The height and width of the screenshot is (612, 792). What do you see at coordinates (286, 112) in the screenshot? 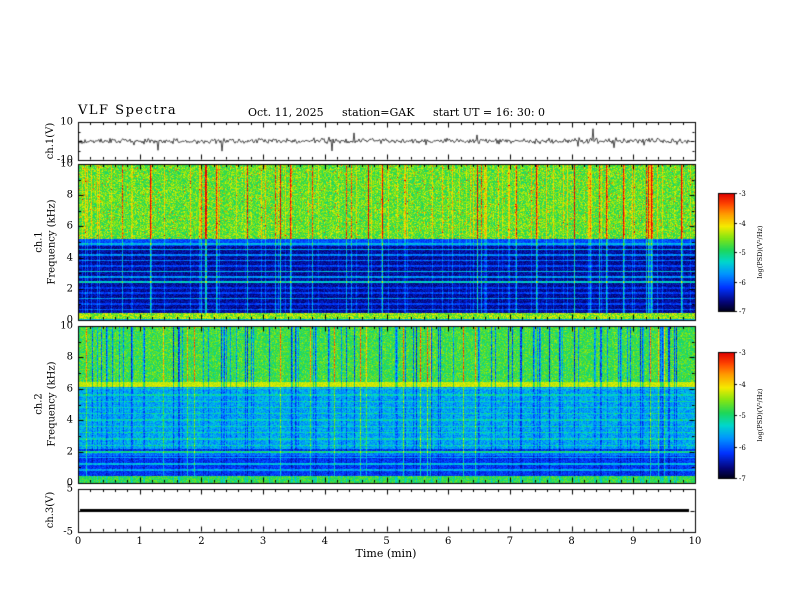
I see `title-date: Oct. 11, 2025` at bounding box center [286, 112].